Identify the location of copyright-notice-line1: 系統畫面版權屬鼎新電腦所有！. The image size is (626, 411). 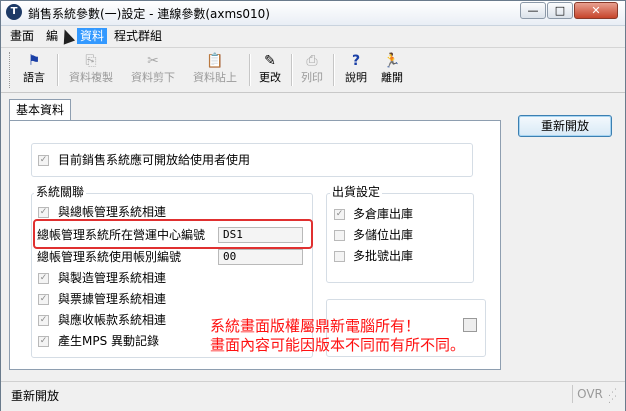
(315, 326).